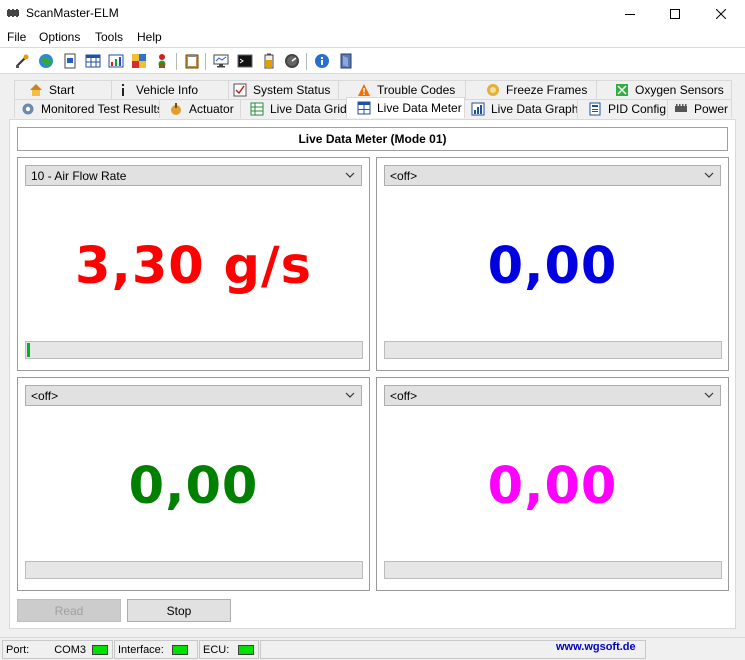  What do you see at coordinates (28, 350) in the screenshot?
I see `meter-progress-fill` at bounding box center [28, 350].